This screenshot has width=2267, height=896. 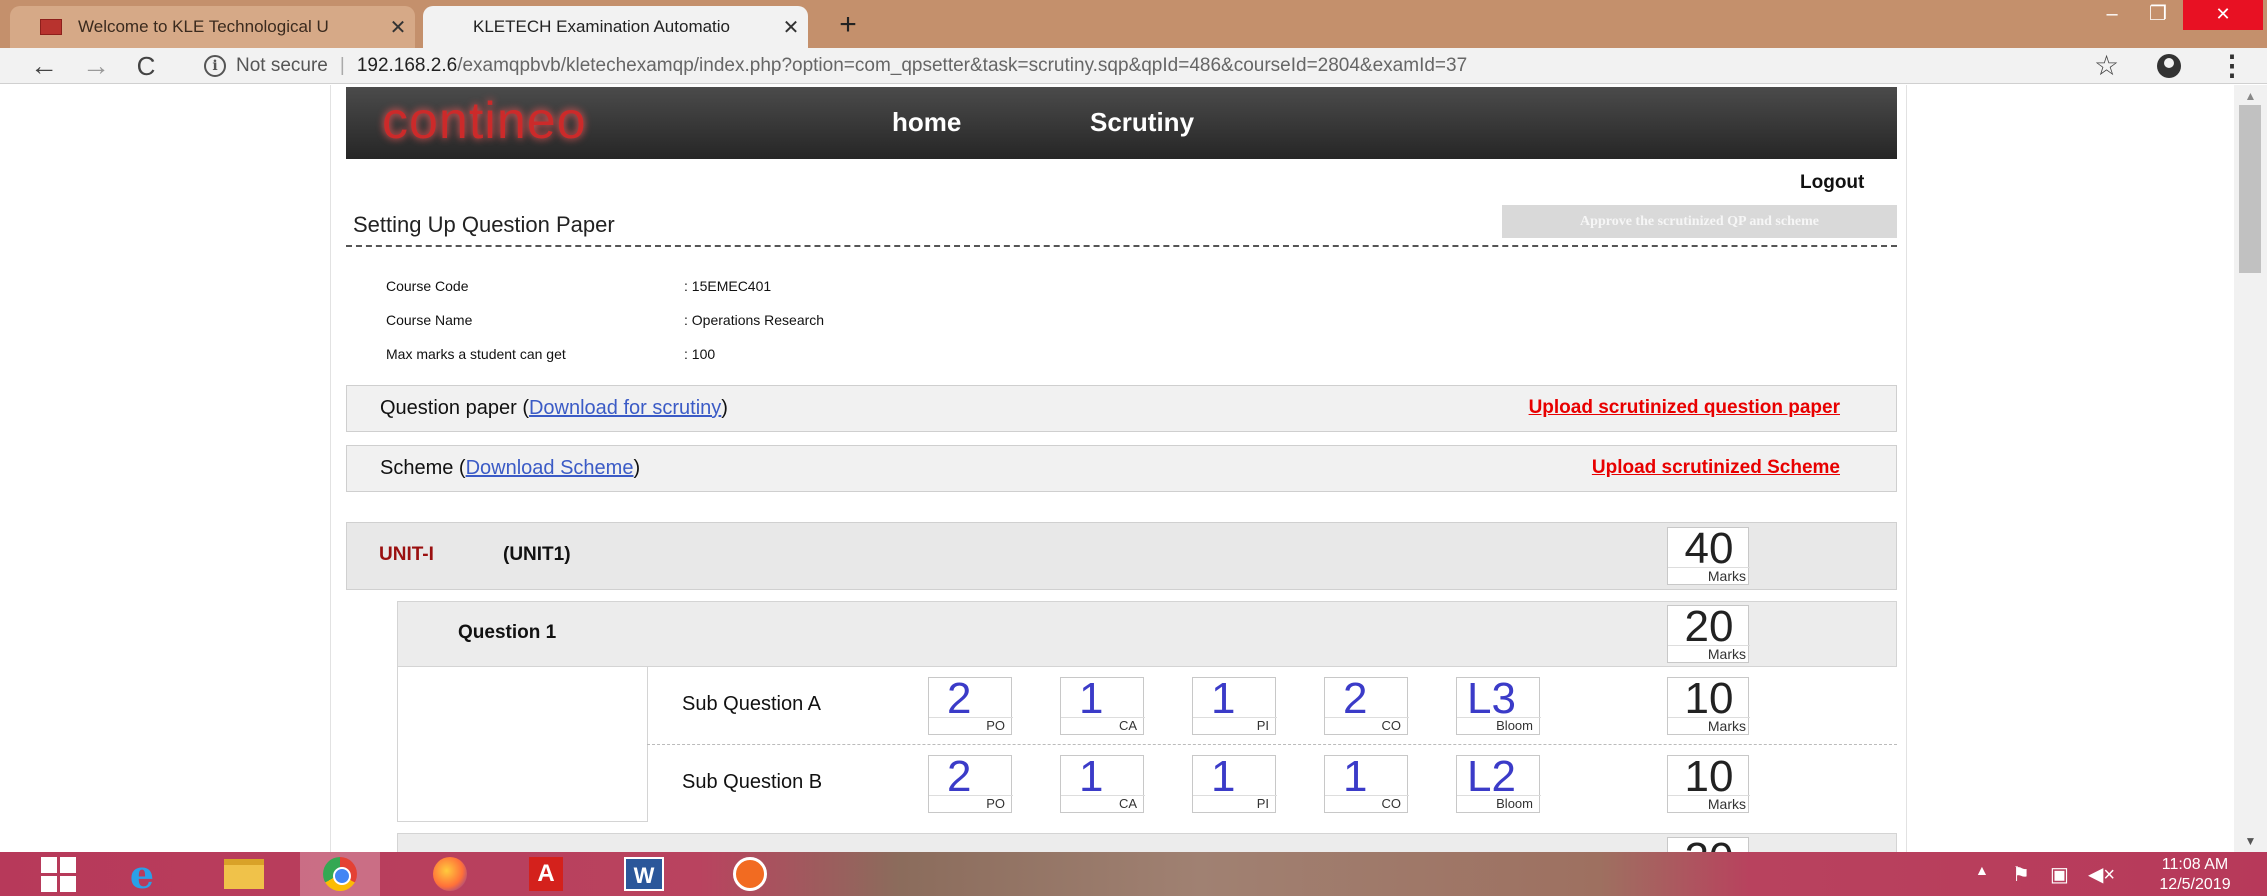 What do you see at coordinates (407, 65) in the screenshot?
I see `url-host: 192.168.2.6` at bounding box center [407, 65].